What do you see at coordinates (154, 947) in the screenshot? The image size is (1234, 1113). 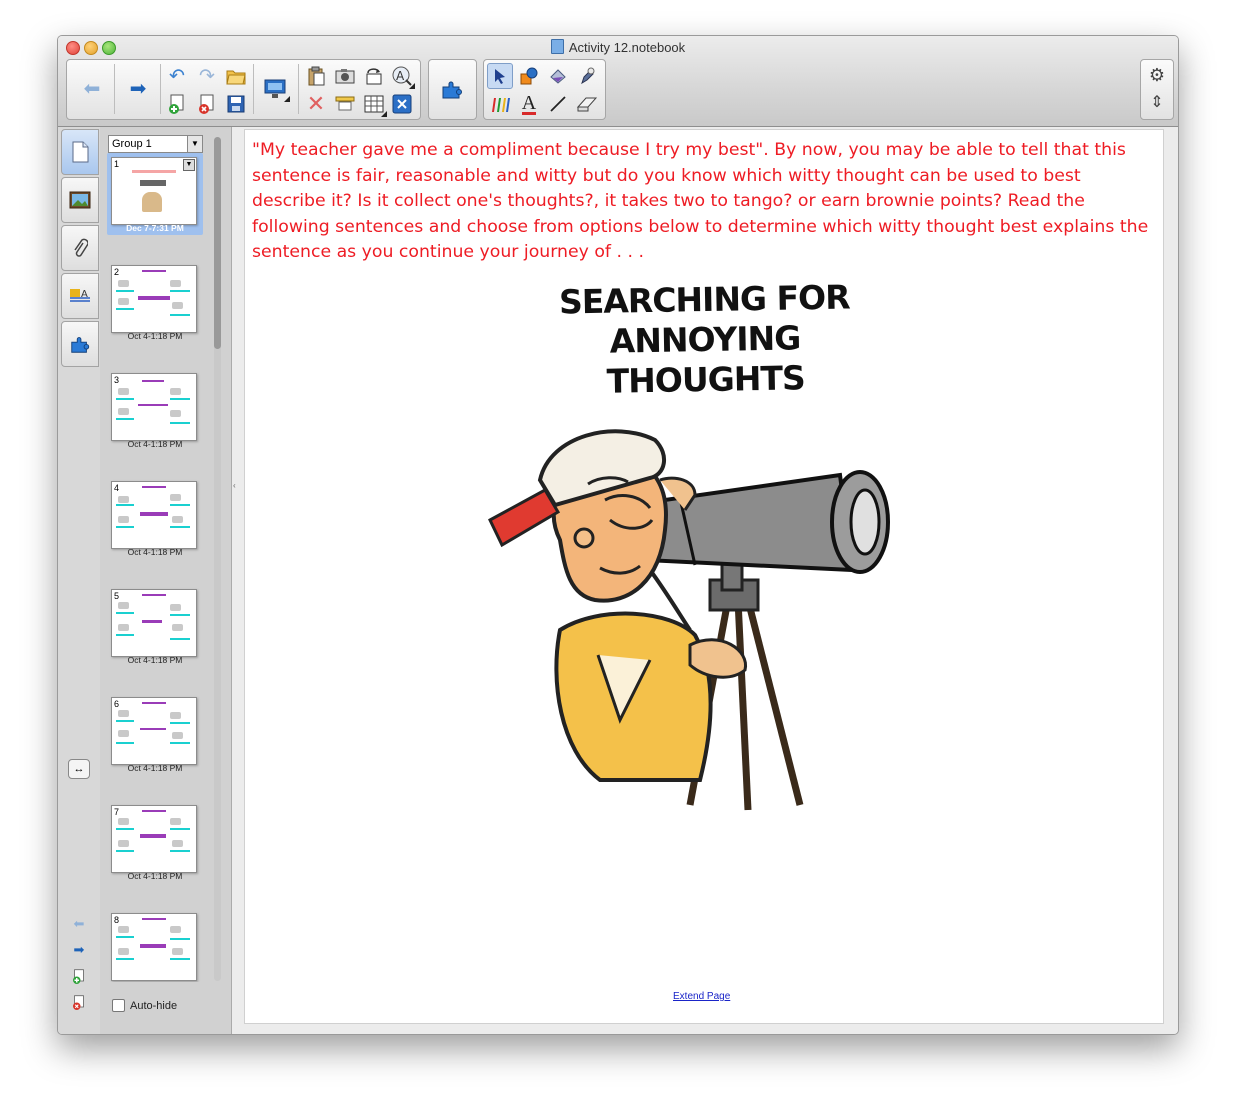 I see `page-thumbnail-image: 8` at bounding box center [154, 947].